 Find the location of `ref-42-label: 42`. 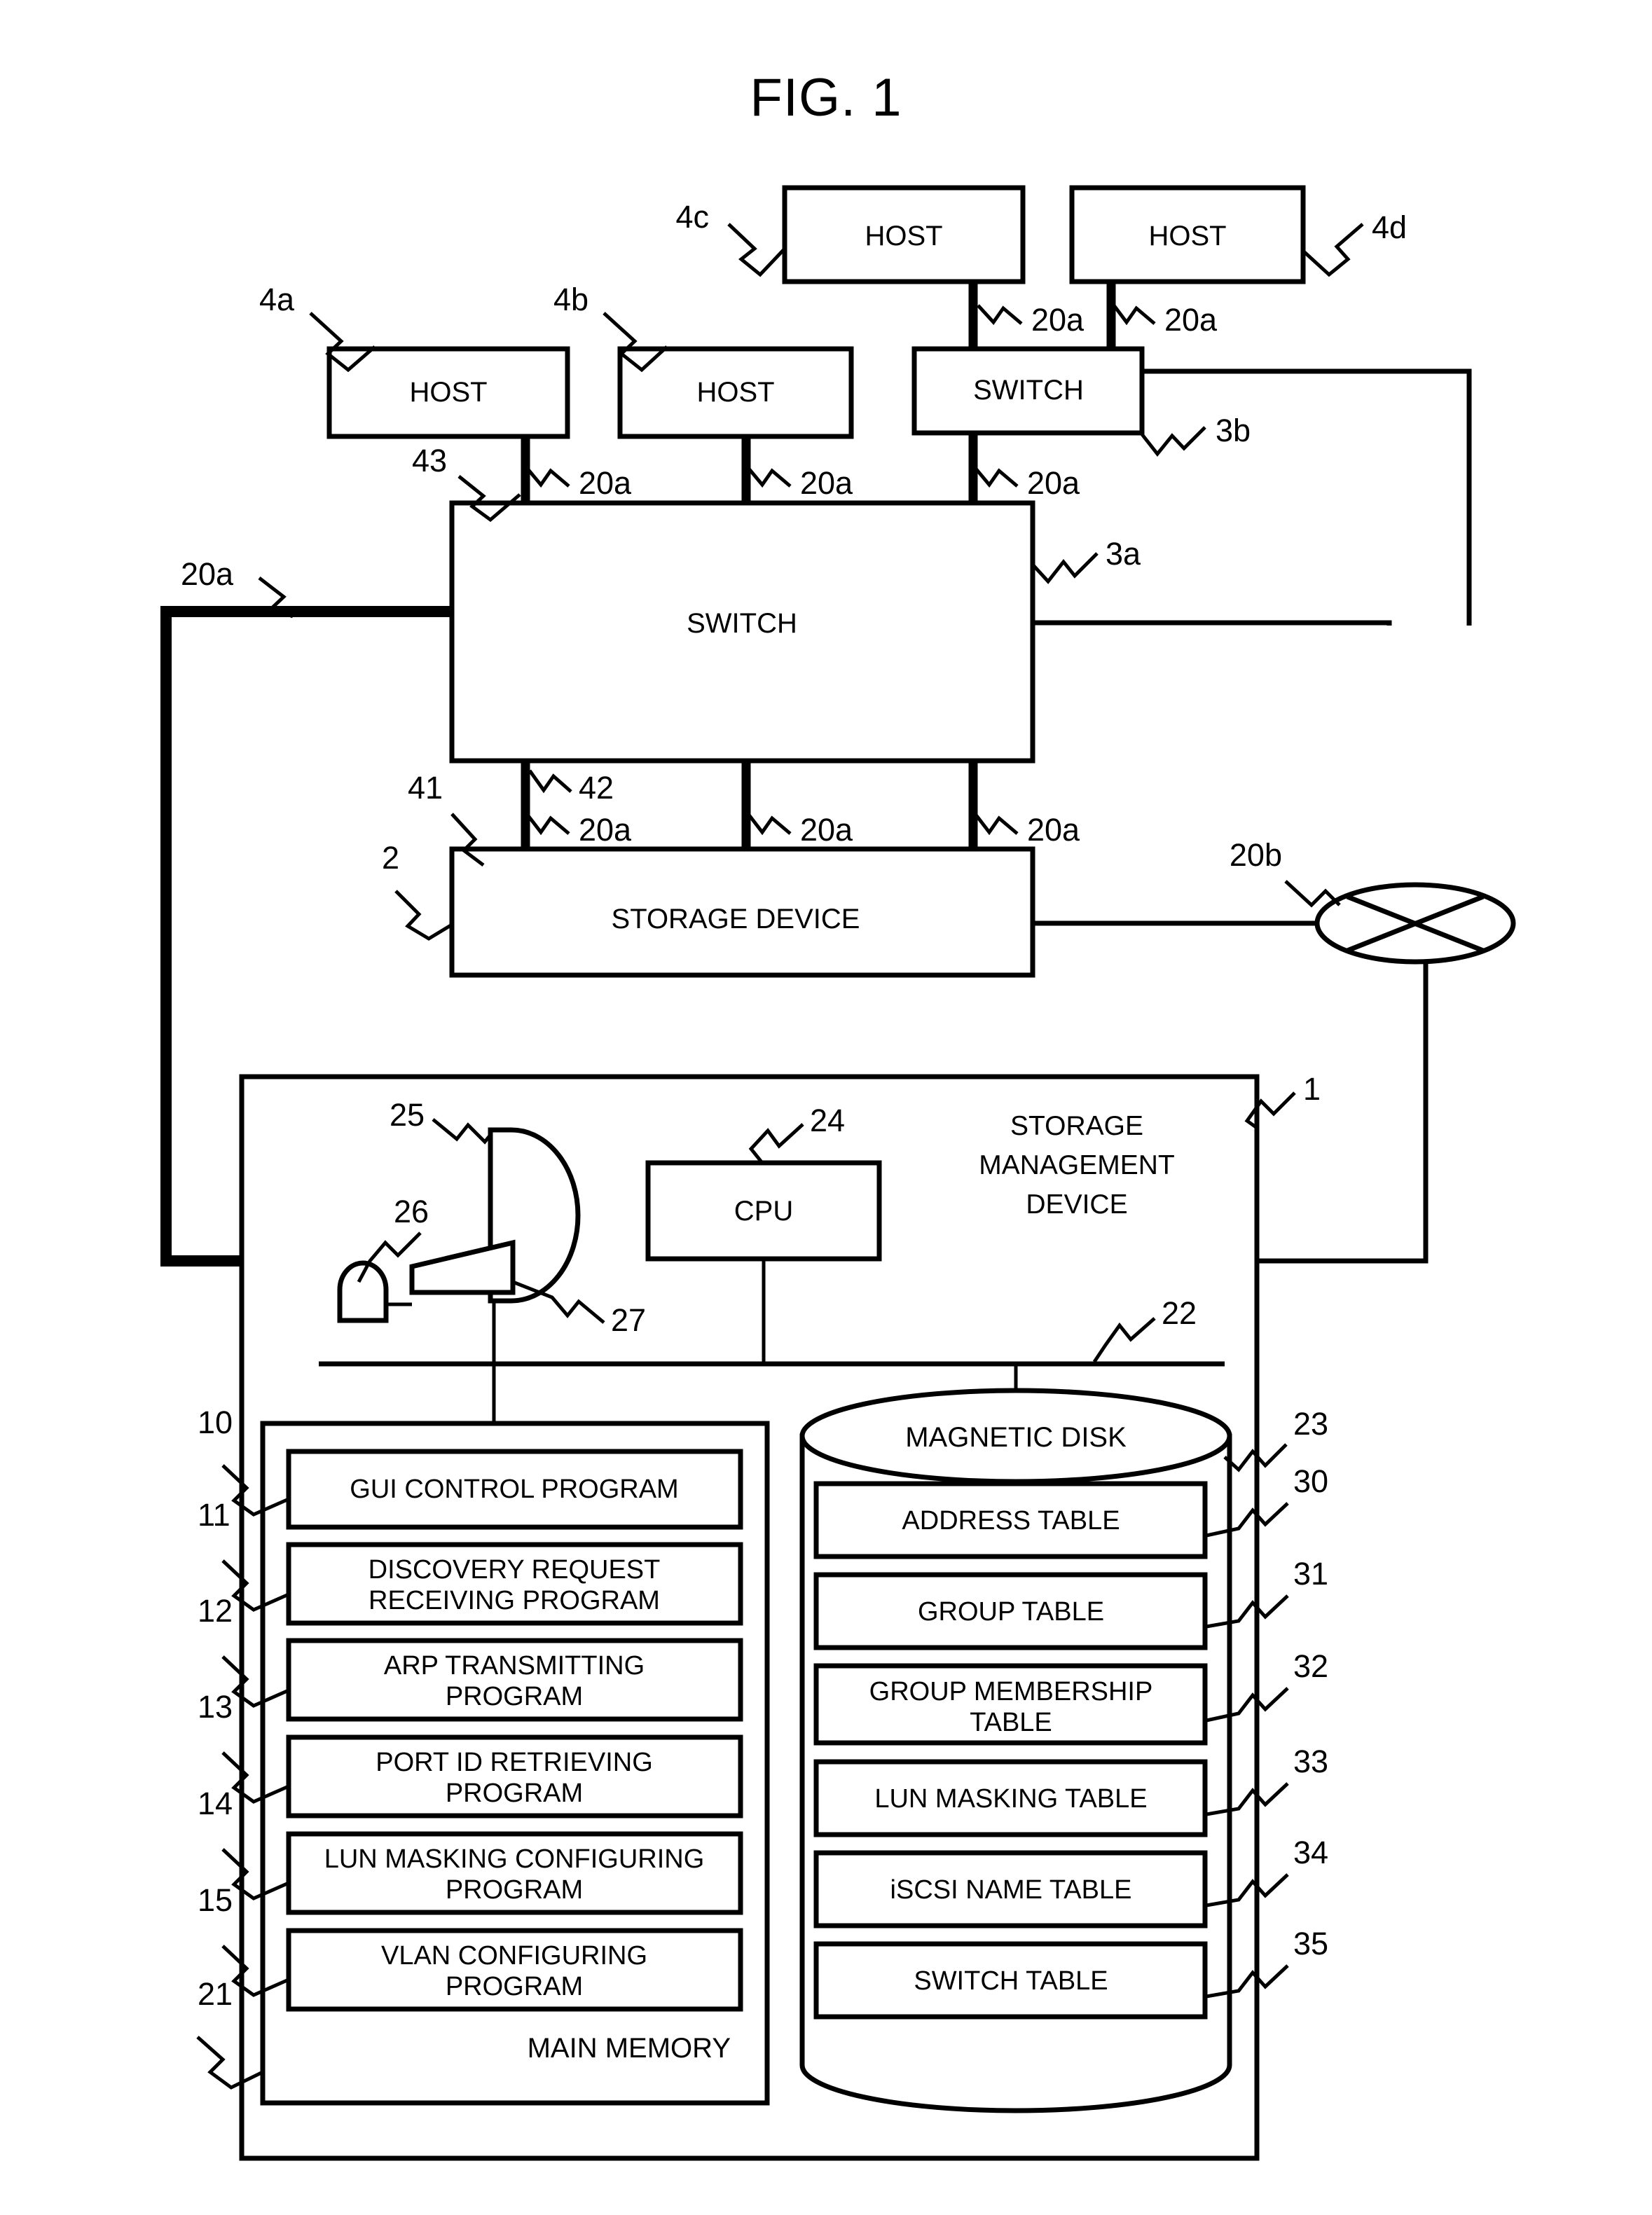

ref-42-label: 42 is located at coordinates (596, 788).